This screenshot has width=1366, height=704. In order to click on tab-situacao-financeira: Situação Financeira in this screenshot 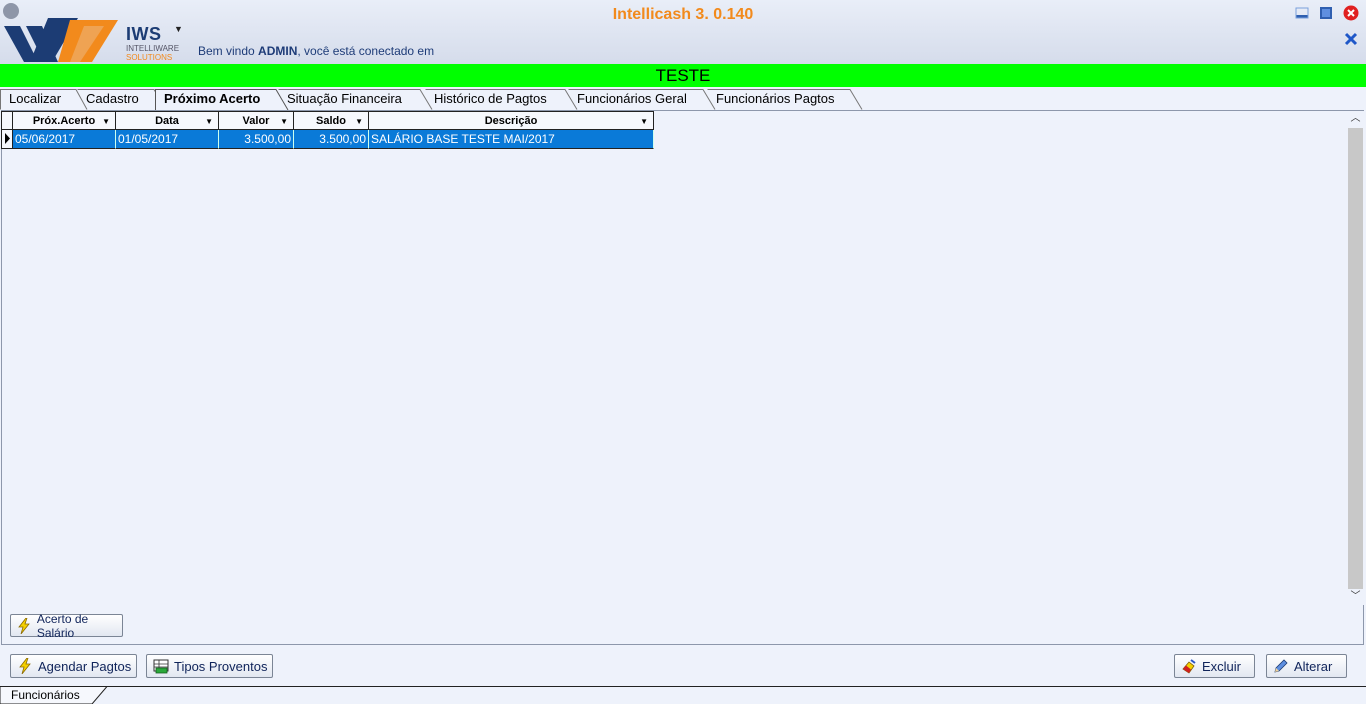, I will do `click(355, 99)`.